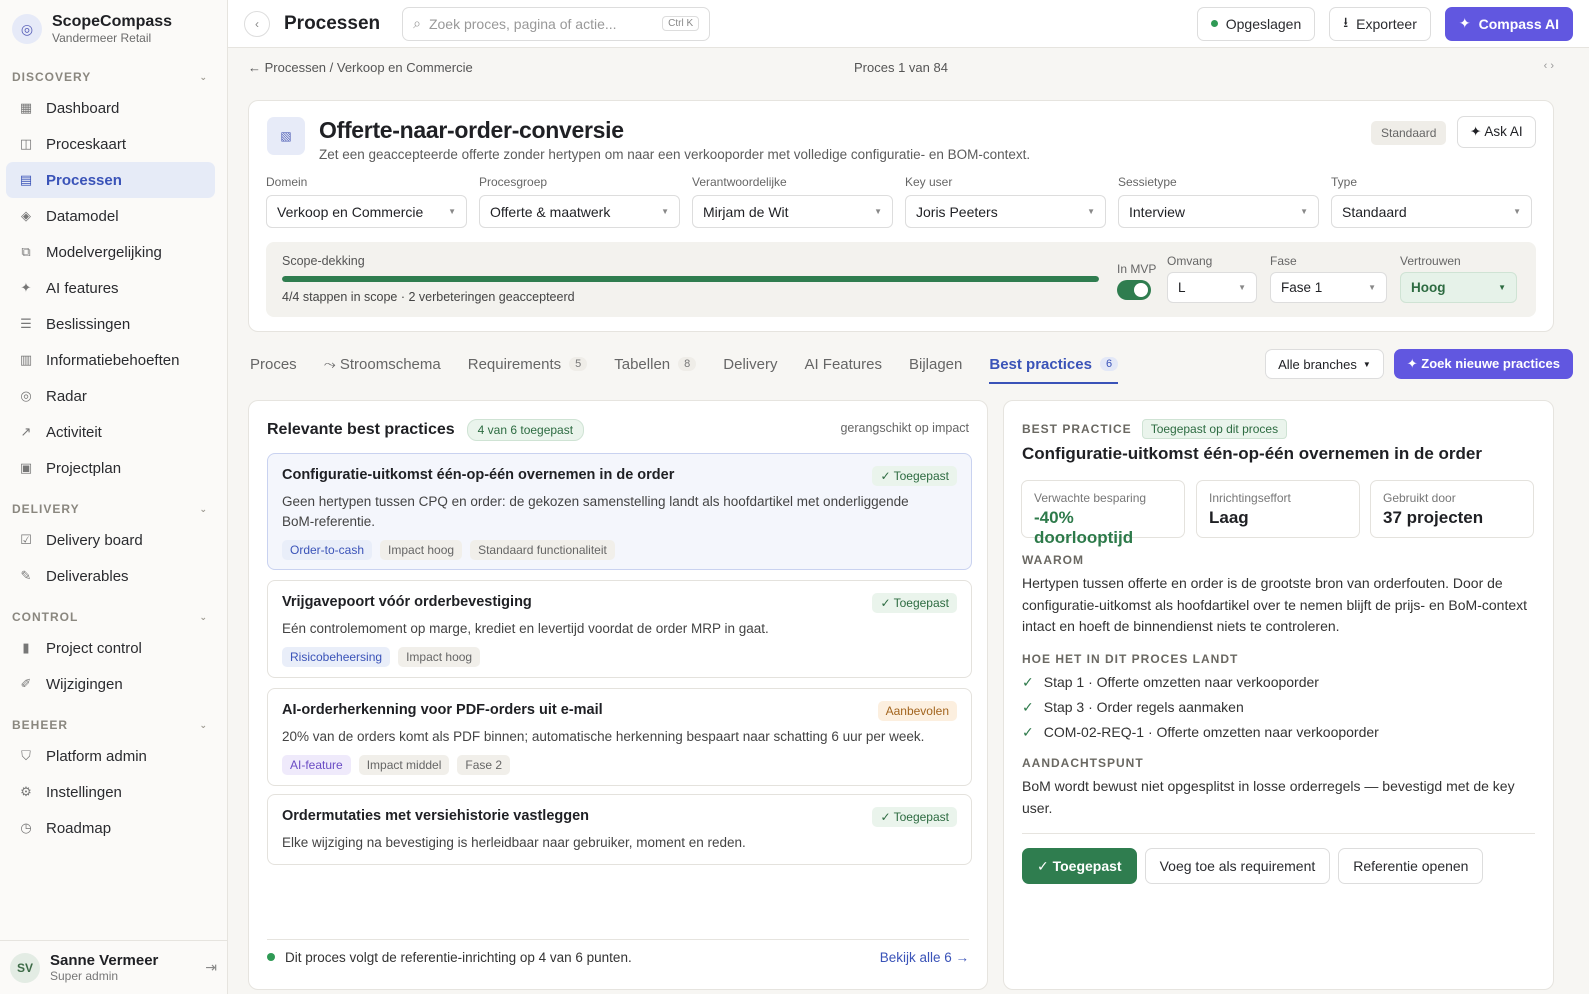 The image size is (1589, 994). I want to click on sparkle-icon: ✦, so click(26, 287).